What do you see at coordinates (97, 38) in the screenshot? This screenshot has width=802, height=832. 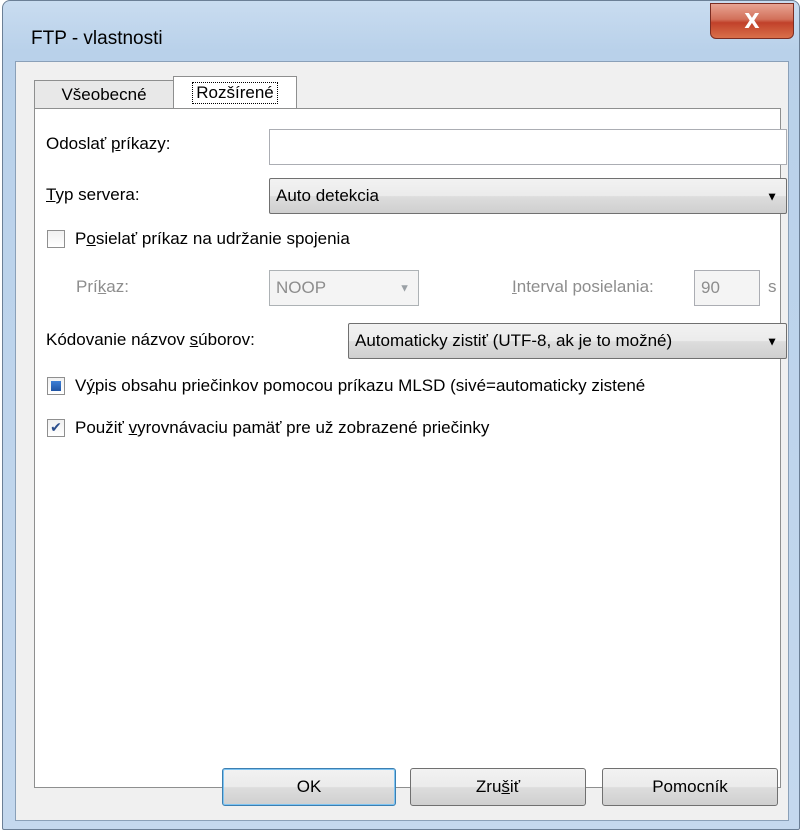 I see `window-title: FTP - vlastnosti` at bounding box center [97, 38].